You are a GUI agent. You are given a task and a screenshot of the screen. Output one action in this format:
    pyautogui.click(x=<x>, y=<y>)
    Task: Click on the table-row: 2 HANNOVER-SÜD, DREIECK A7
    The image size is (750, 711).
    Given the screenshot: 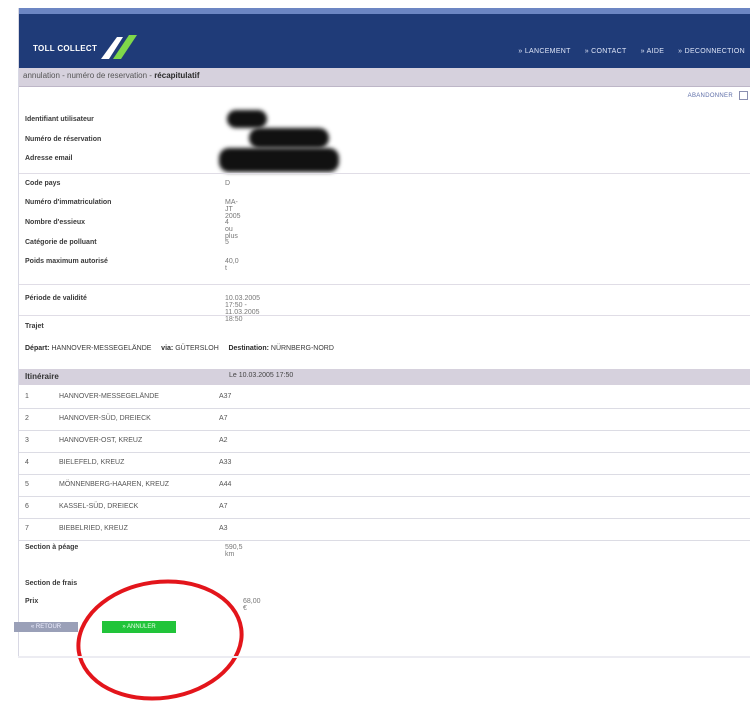 What is the action you would take?
    pyautogui.click(x=384, y=420)
    